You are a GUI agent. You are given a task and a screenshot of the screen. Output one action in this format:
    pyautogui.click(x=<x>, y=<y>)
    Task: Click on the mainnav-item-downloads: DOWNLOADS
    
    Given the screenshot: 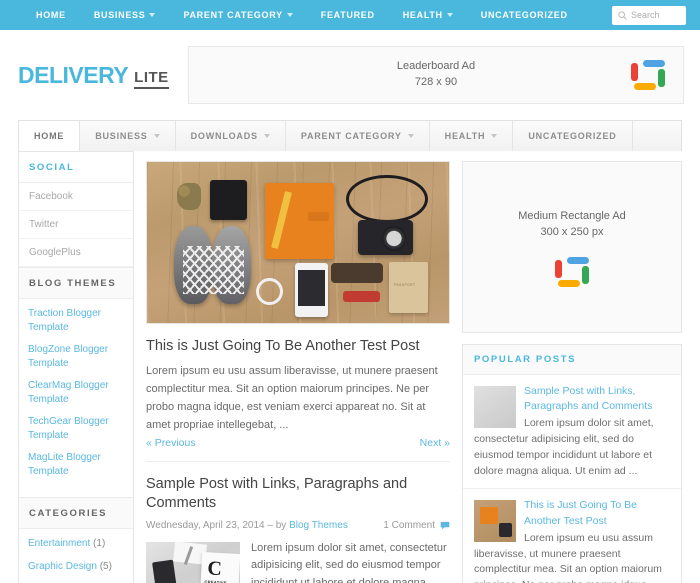 What is the action you would take?
    pyautogui.click(x=231, y=136)
    